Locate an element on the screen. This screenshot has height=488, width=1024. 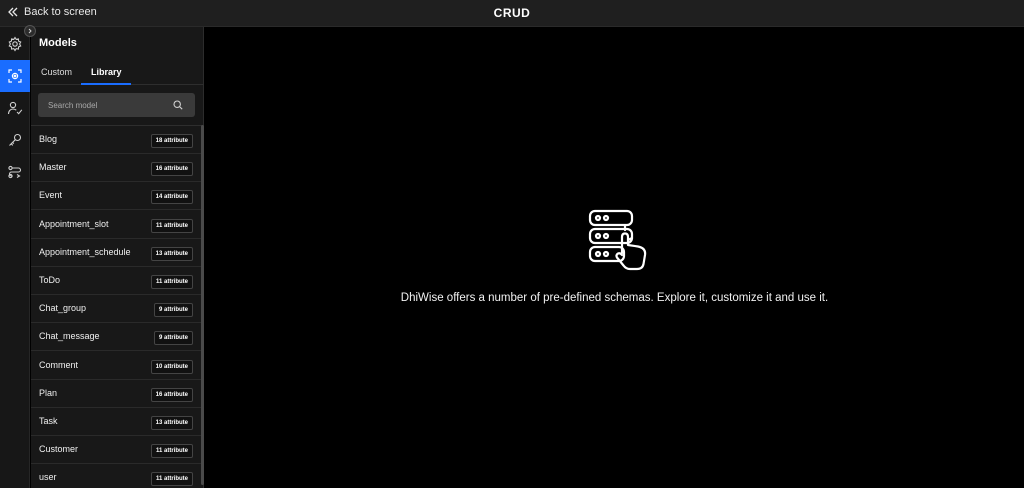
model-icon is located at coordinates (15, 76).